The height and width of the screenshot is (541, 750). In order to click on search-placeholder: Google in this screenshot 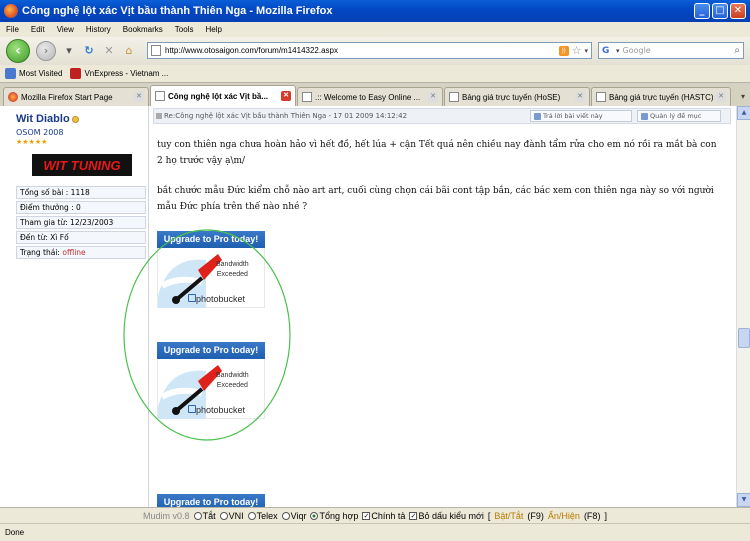, I will do `click(637, 50)`.